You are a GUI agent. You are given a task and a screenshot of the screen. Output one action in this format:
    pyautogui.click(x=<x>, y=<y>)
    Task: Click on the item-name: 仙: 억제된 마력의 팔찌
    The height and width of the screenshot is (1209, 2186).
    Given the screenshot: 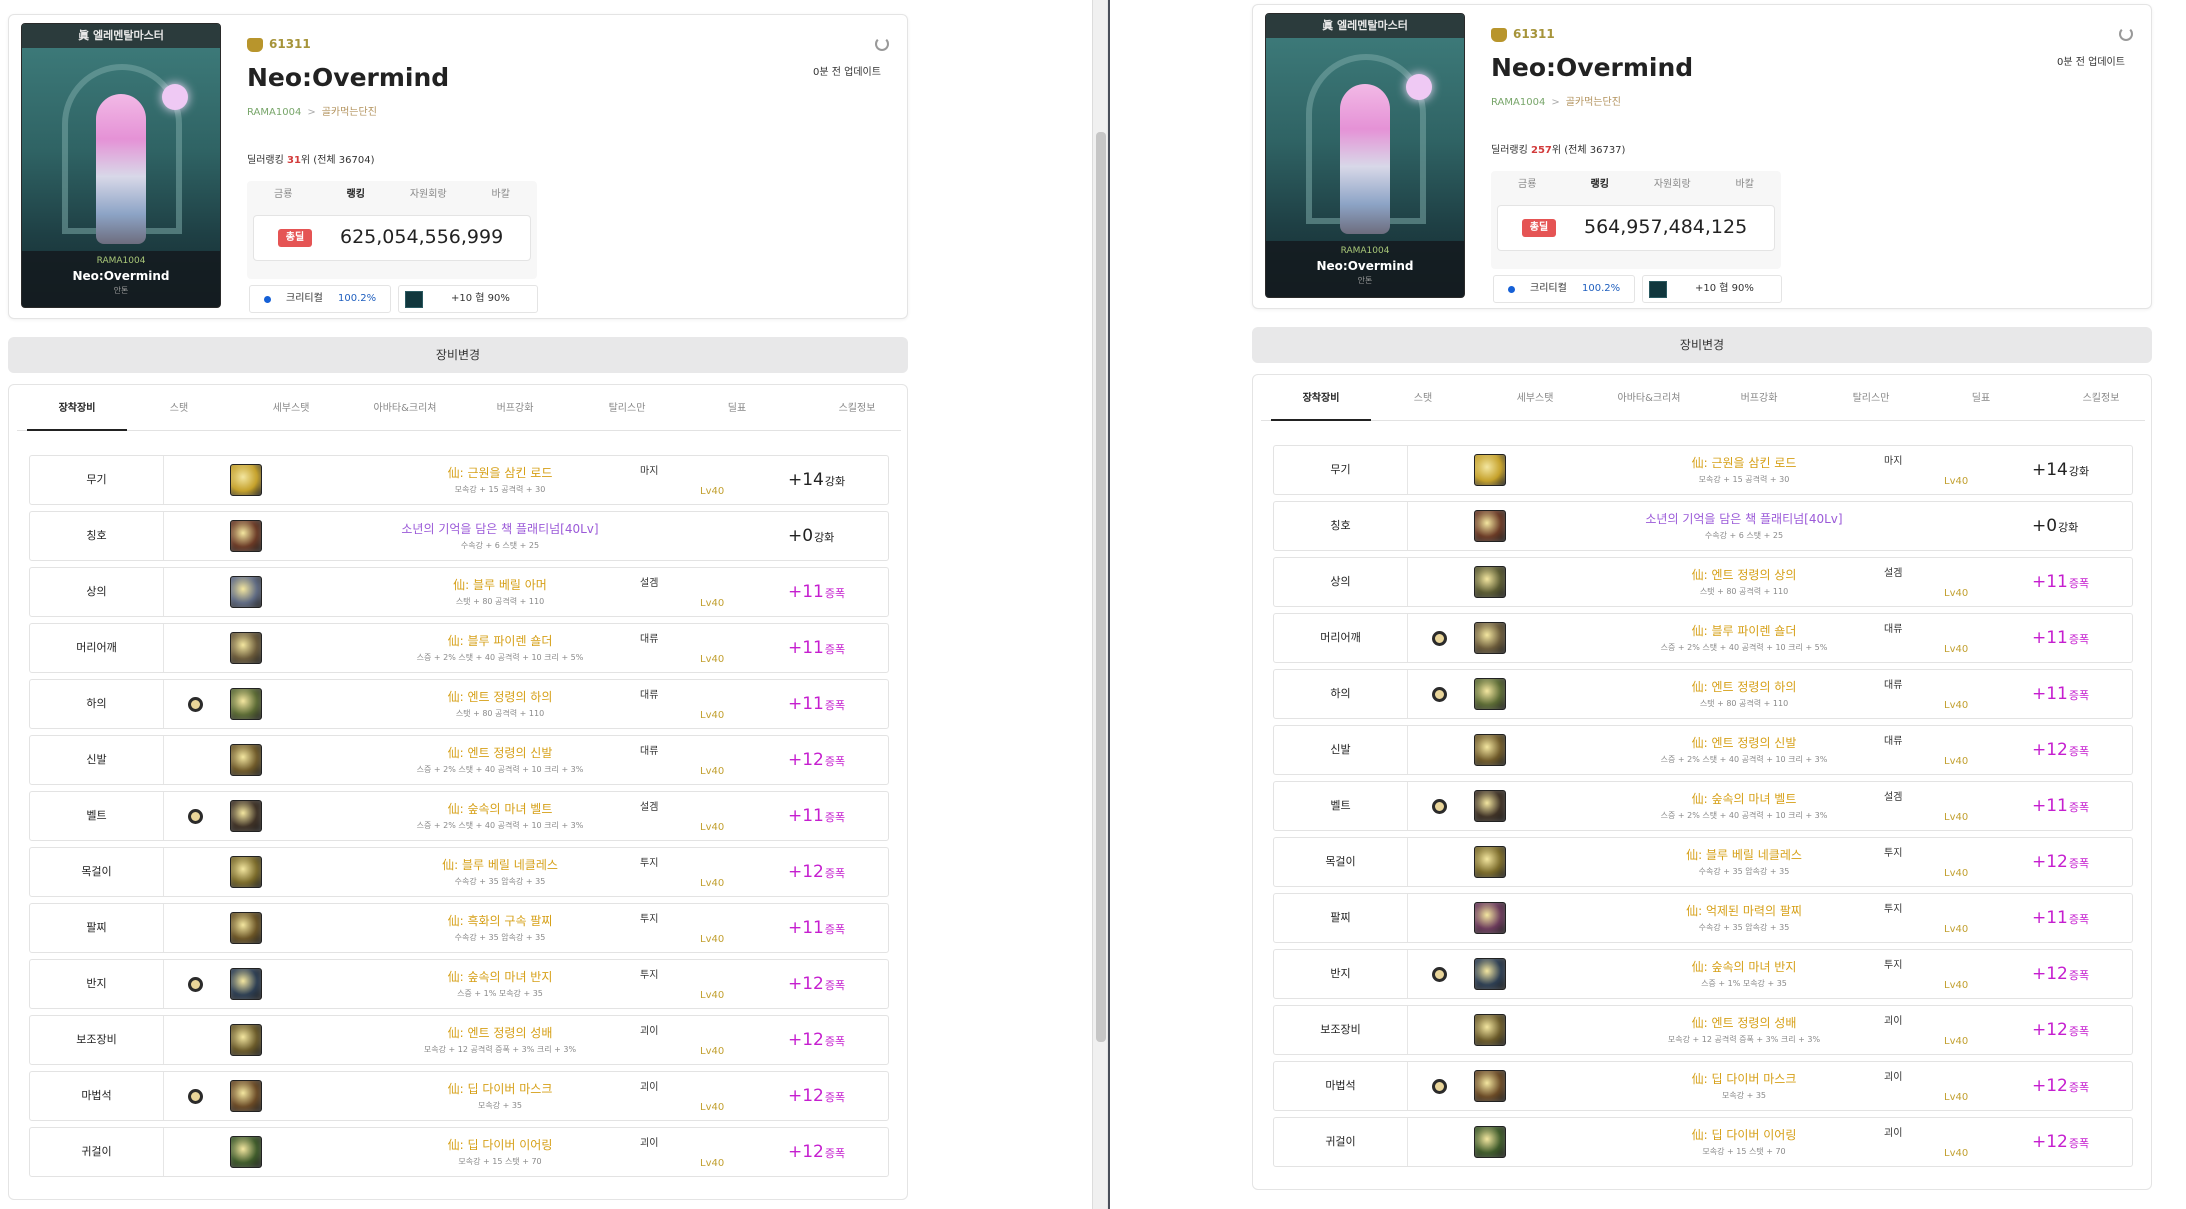 What is the action you would take?
    pyautogui.click(x=1744, y=910)
    